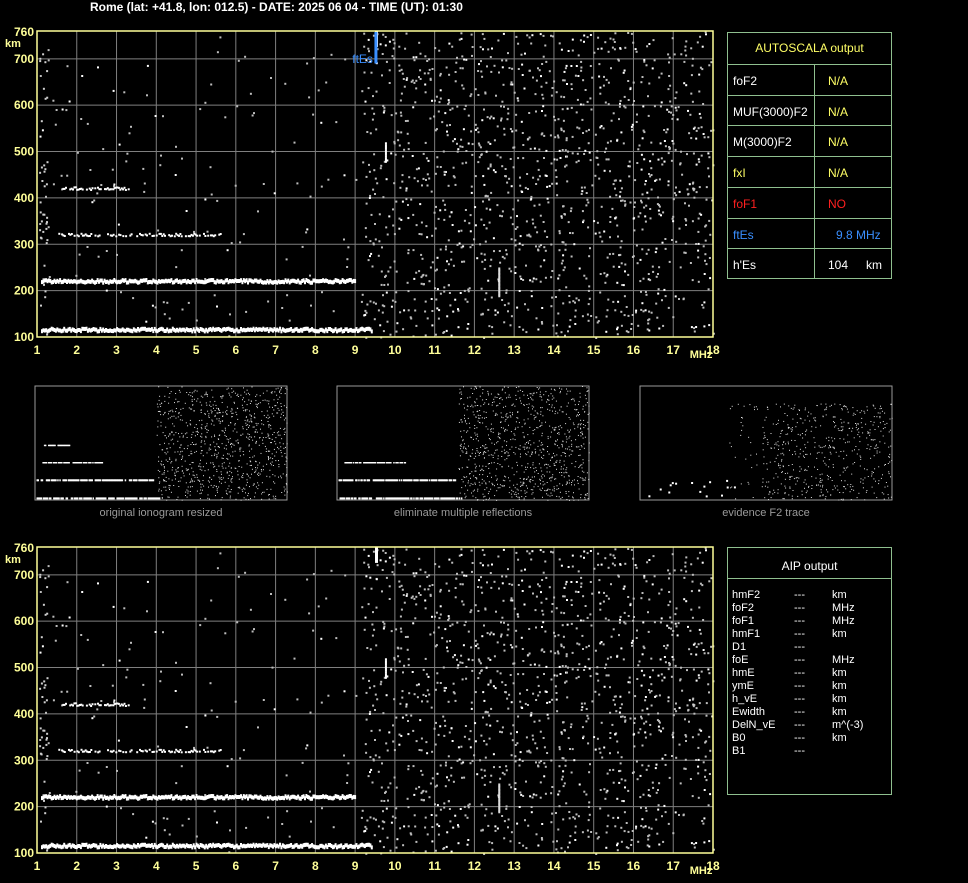 The height and width of the screenshot is (883, 968). I want to click on y-tick-label: 760, so click(24, 548).